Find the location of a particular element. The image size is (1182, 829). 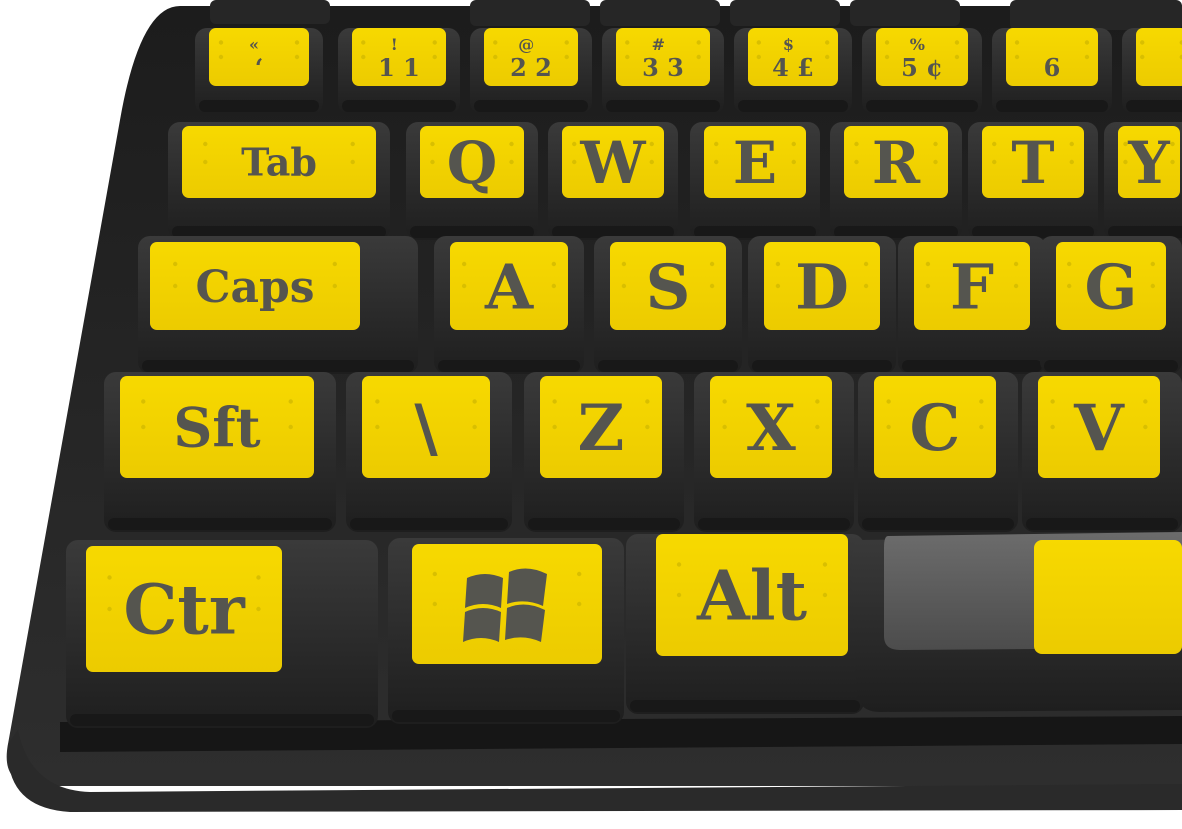

shift-key: Sft is located at coordinates (220, 452).